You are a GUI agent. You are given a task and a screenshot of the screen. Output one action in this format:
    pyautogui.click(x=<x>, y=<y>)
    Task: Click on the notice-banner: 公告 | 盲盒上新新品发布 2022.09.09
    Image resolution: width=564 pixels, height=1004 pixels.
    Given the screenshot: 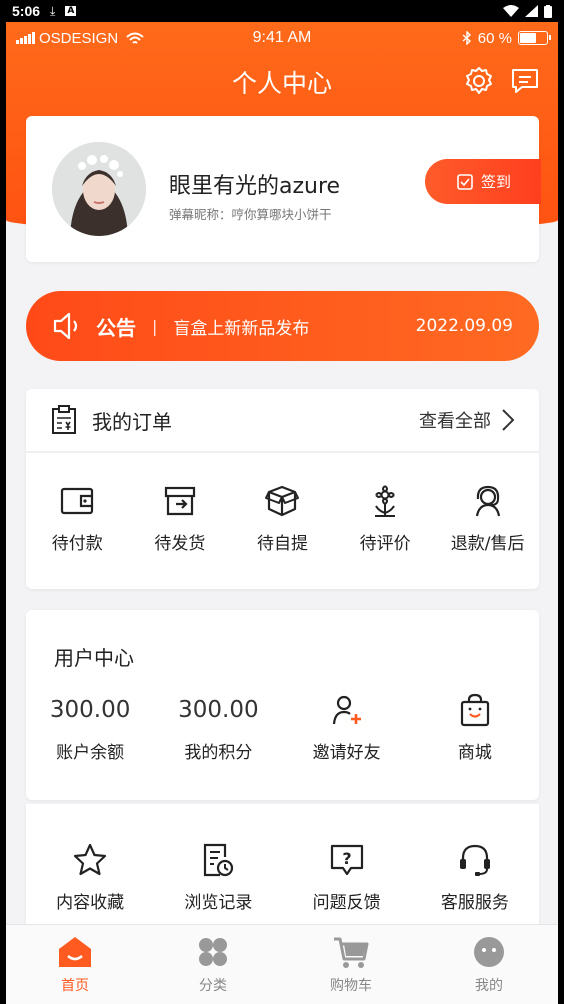 What is the action you would take?
    pyautogui.click(x=282, y=326)
    